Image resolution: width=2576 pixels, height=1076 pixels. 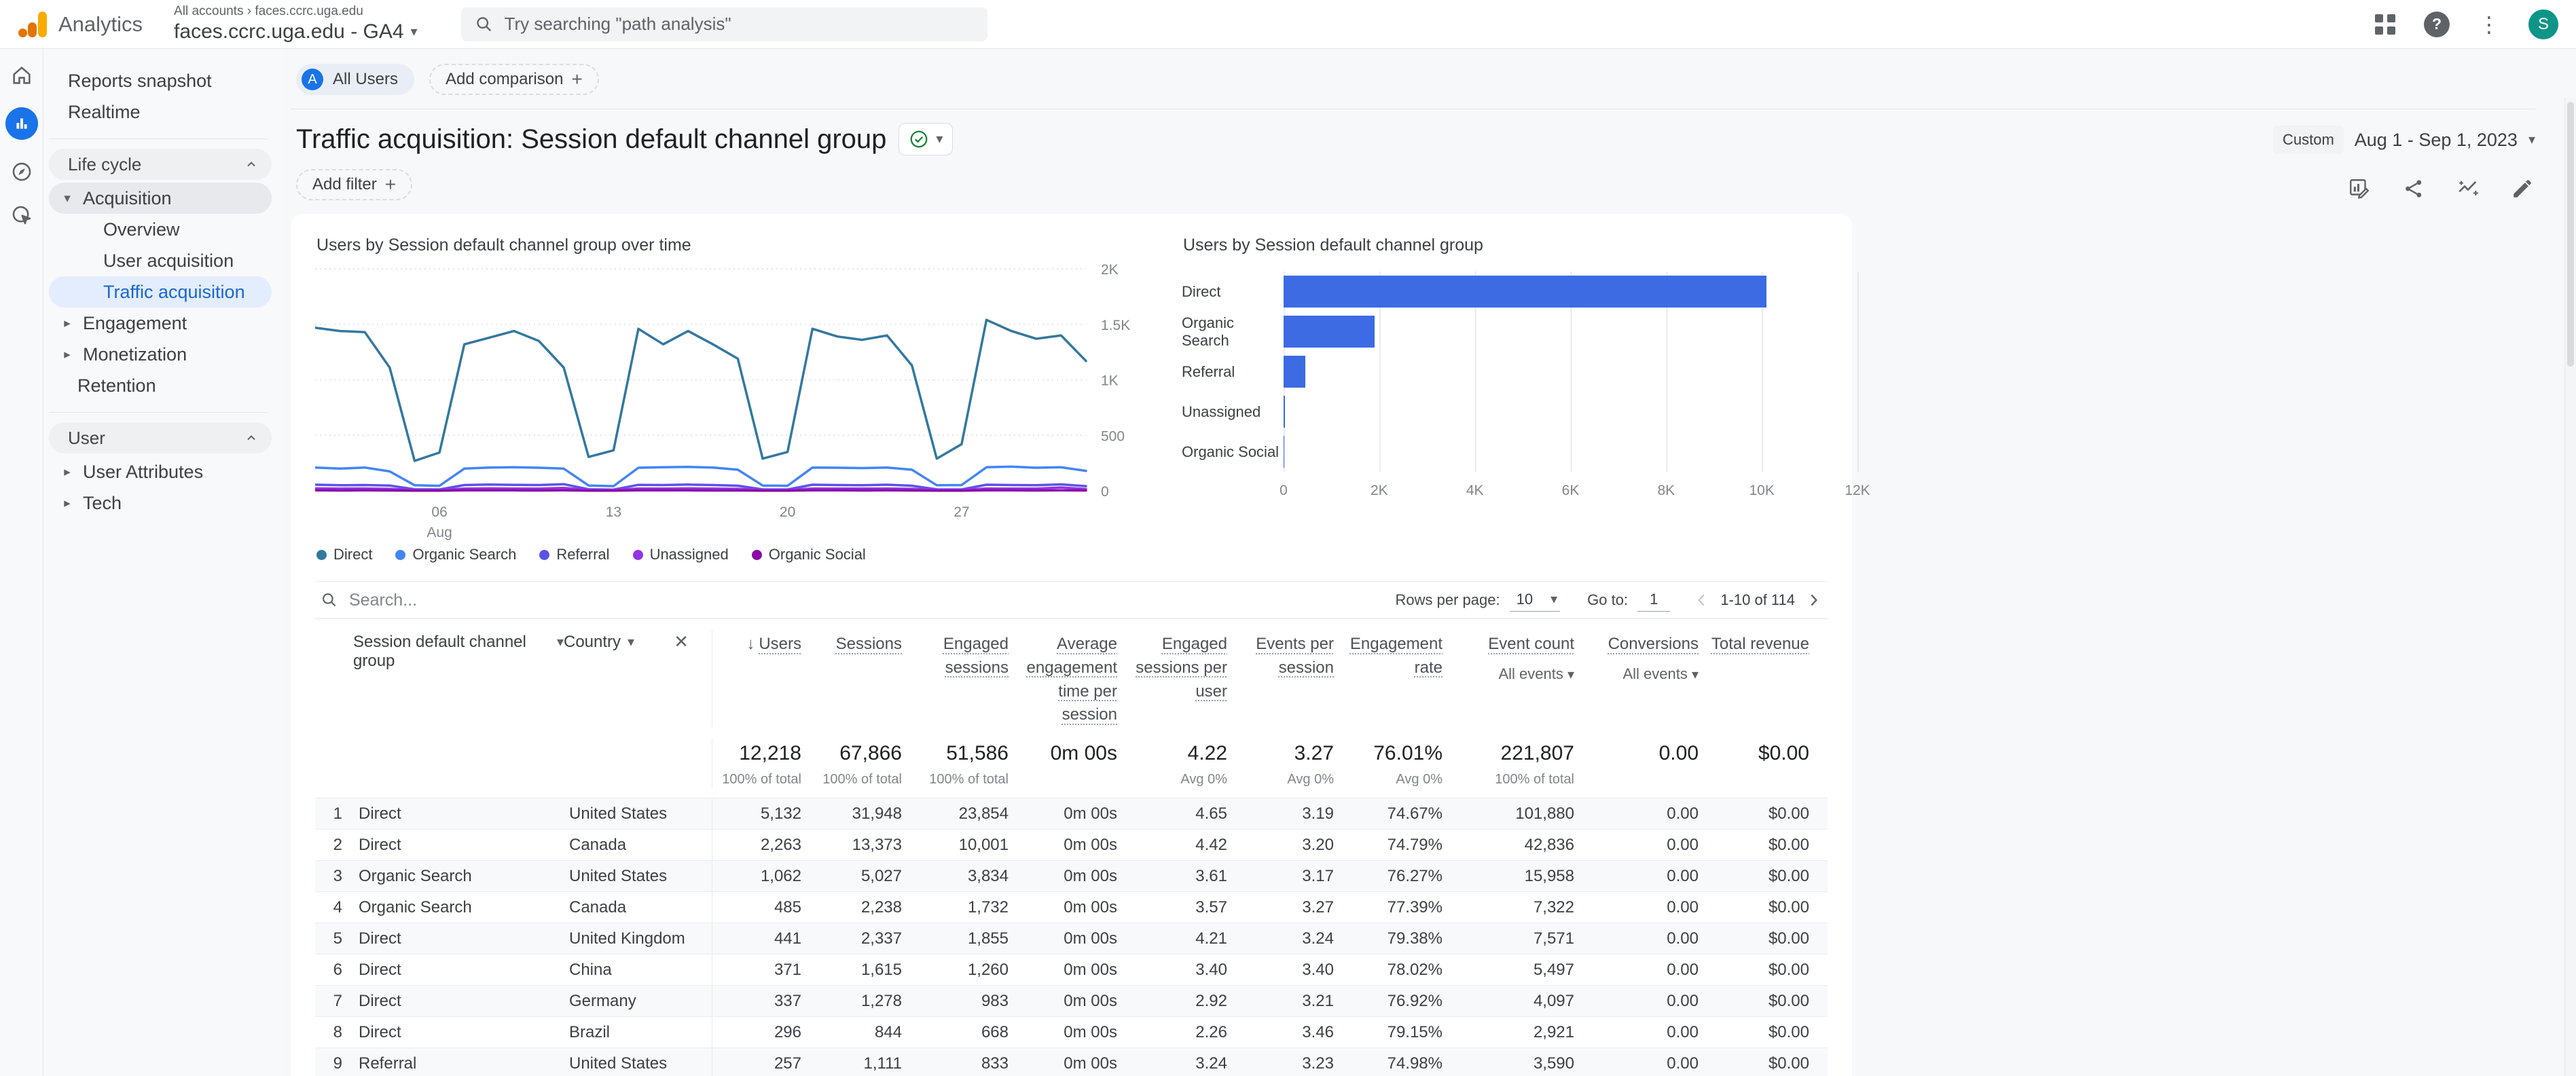 What do you see at coordinates (162, 472) in the screenshot?
I see `sidebar-item-user-attributes: ▸ User Attributes` at bounding box center [162, 472].